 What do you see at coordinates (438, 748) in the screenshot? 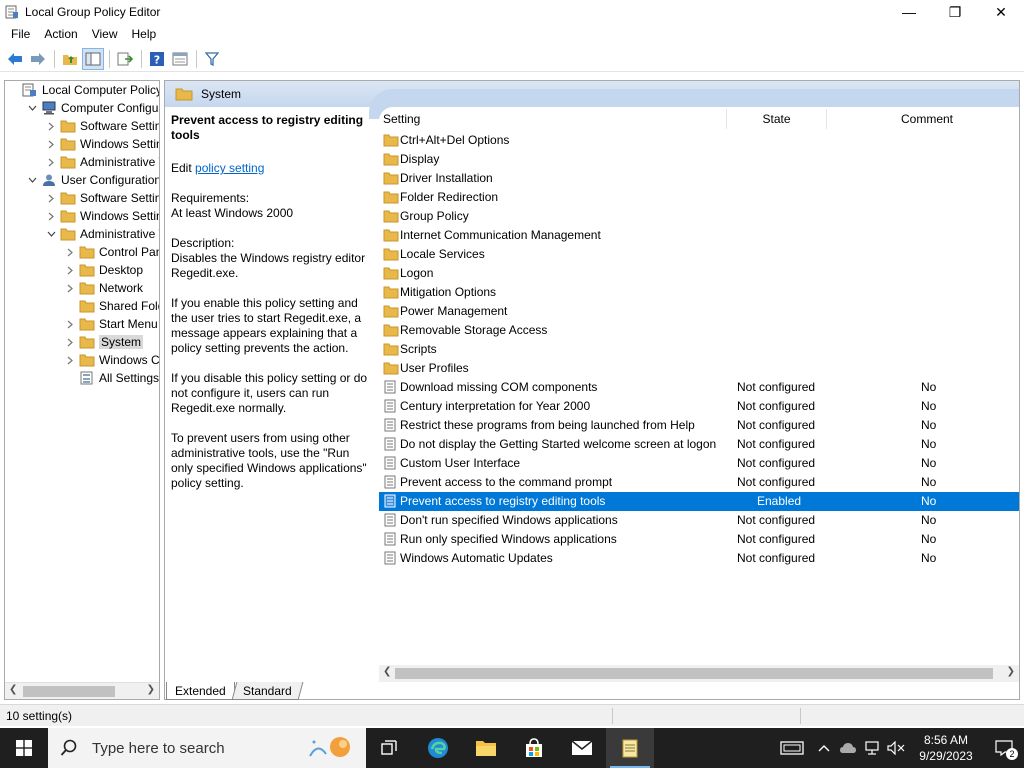
I see `edge-app-button` at bounding box center [438, 748].